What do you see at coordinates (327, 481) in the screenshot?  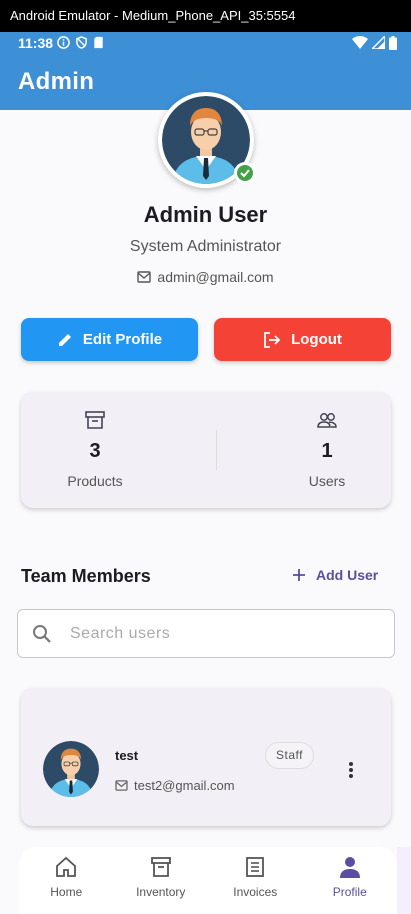 I see `stat-users-label: Users` at bounding box center [327, 481].